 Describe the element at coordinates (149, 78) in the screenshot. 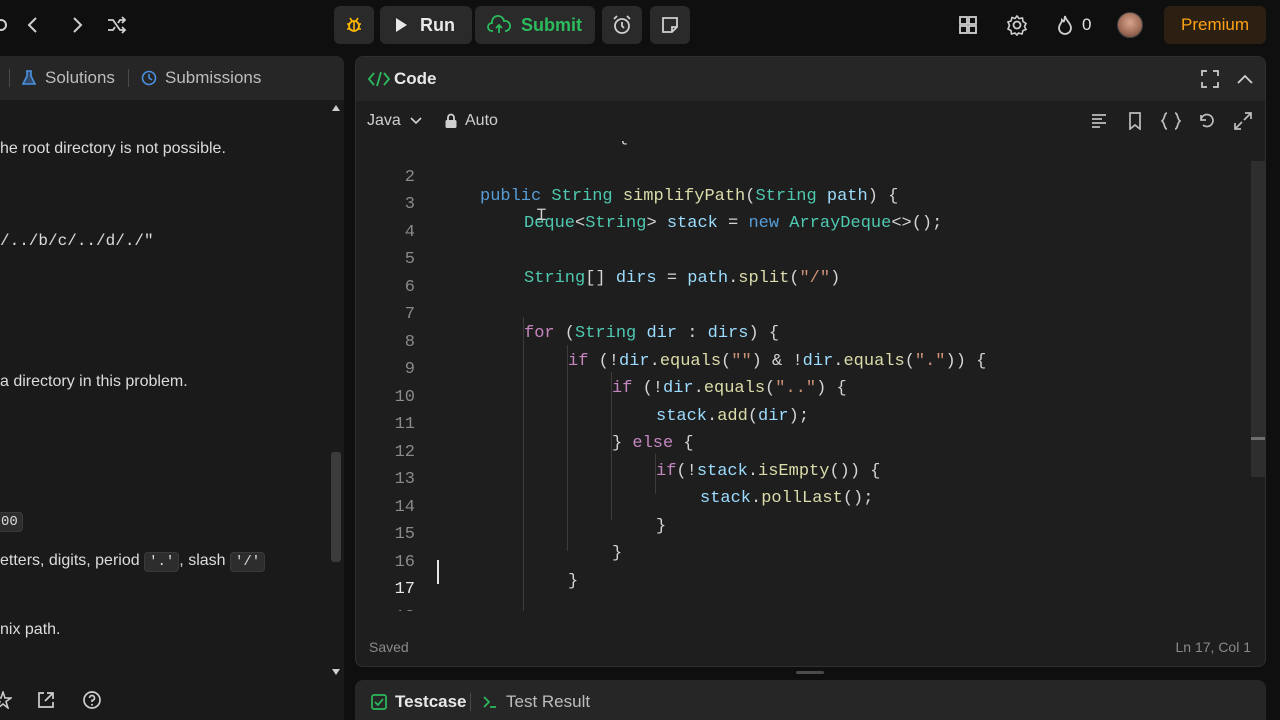

I see `history-icon` at that location.